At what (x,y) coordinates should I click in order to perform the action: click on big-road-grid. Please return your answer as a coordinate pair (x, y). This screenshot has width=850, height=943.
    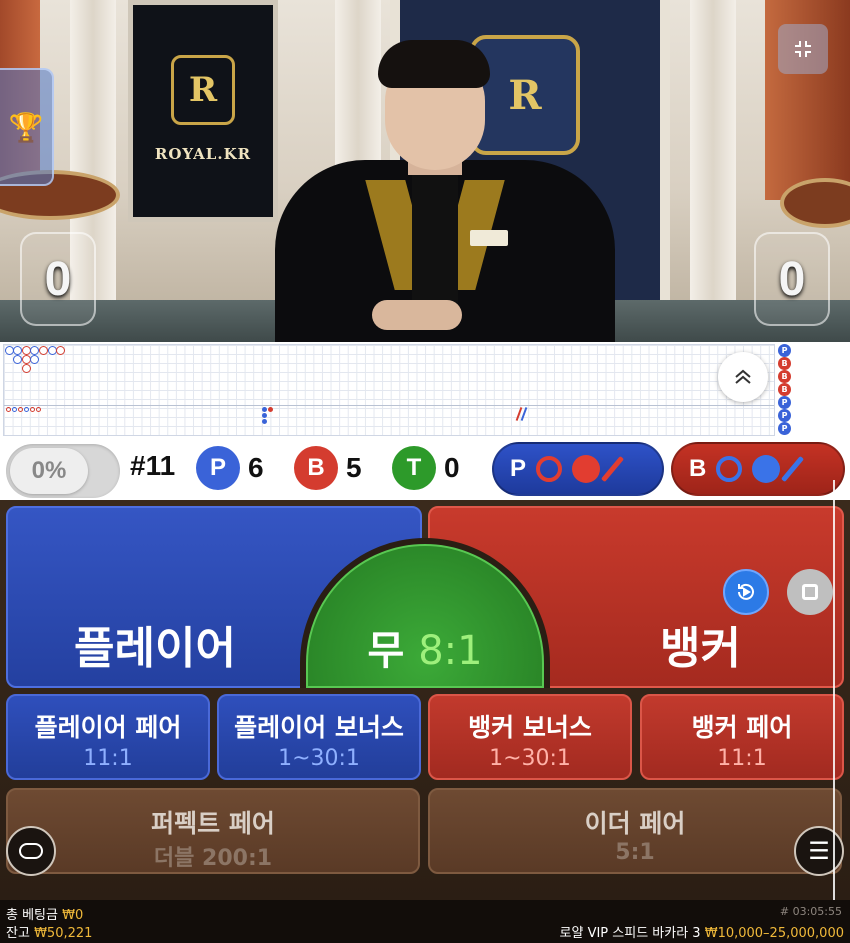
    Looking at the image, I should click on (389, 390).